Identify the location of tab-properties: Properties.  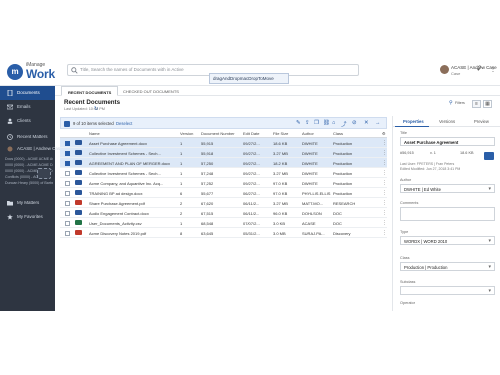
(413, 121).